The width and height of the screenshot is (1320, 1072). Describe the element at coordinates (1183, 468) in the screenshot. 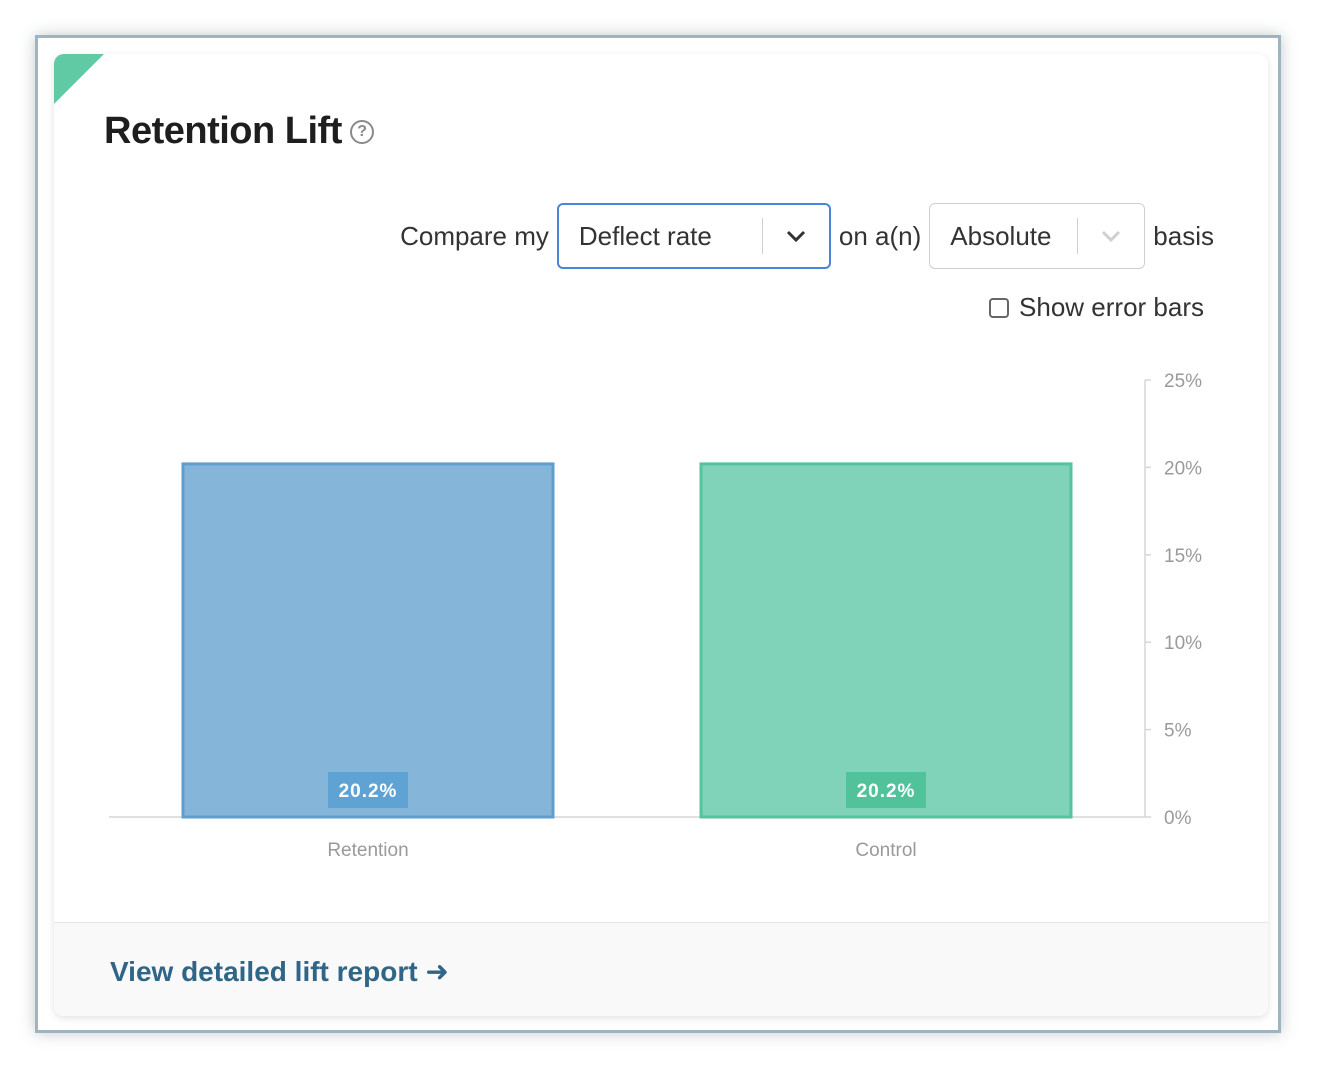

I see `y-tick-label: 20%` at that location.